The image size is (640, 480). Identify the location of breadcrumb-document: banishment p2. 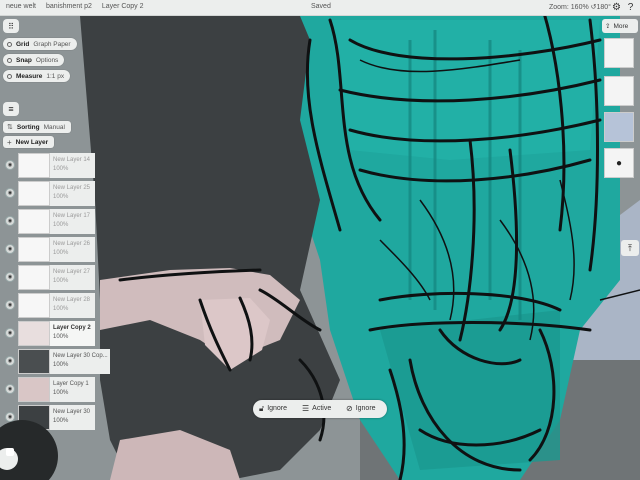
(69, 6).